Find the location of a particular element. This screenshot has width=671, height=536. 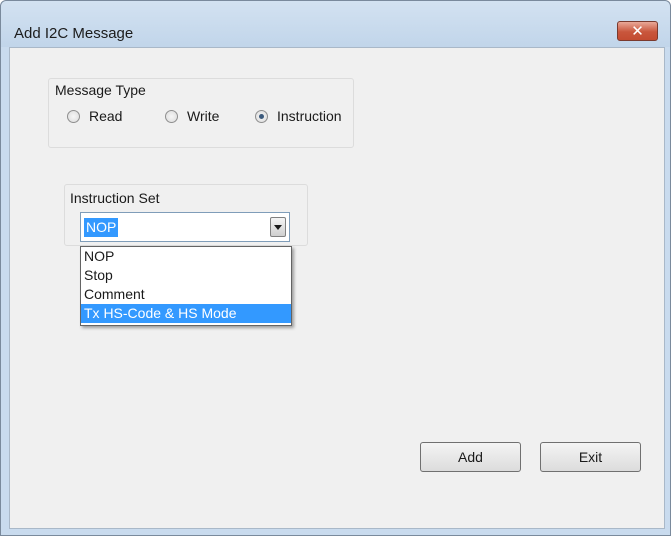

instruction-set-dropdown-list: NOP Stop Comment Tx HS-Code & HS Mode is located at coordinates (186, 286).